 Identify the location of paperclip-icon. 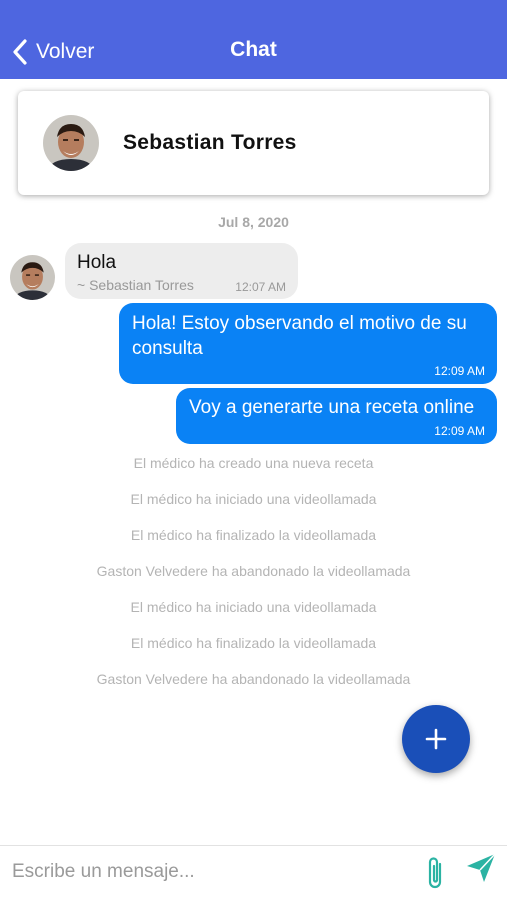
(436, 873).